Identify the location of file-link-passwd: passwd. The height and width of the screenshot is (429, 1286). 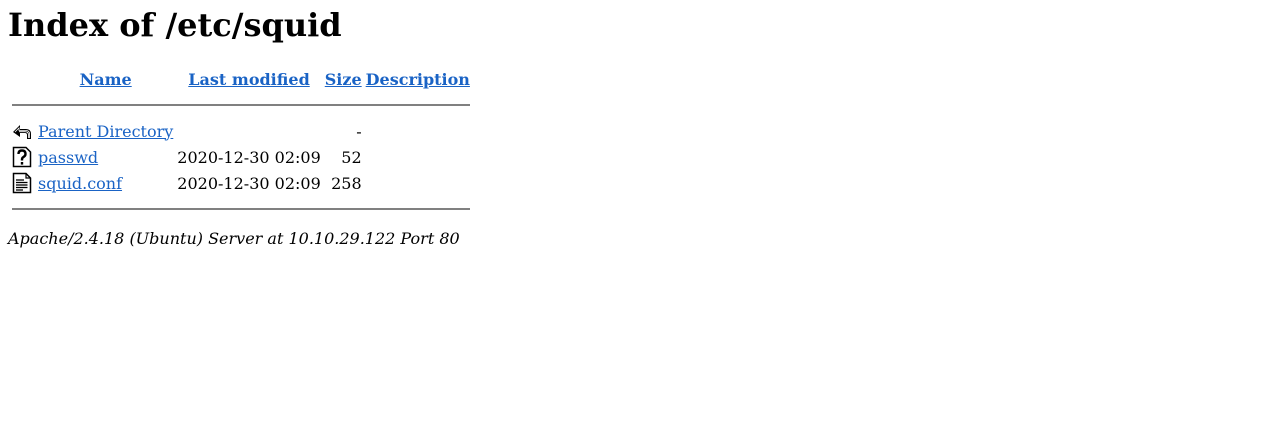
(68, 157).